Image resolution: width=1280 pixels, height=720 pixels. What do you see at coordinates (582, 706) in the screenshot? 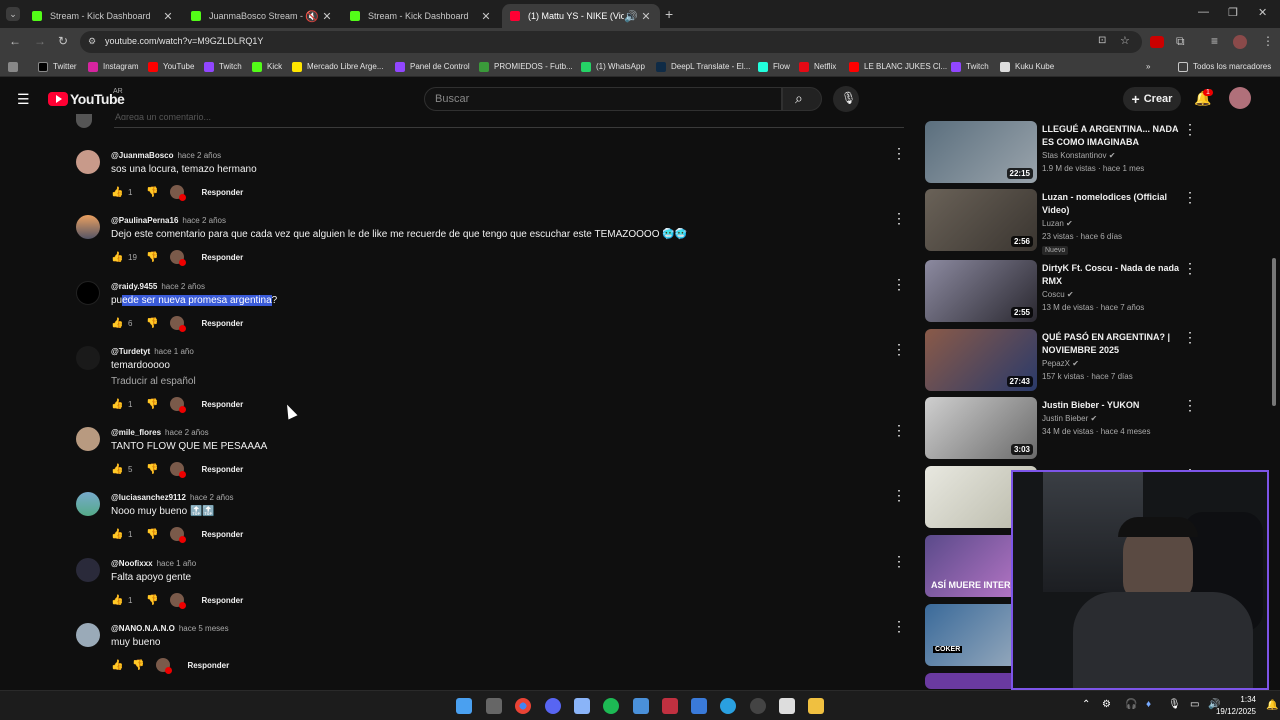
I see `app-icon` at bounding box center [582, 706].